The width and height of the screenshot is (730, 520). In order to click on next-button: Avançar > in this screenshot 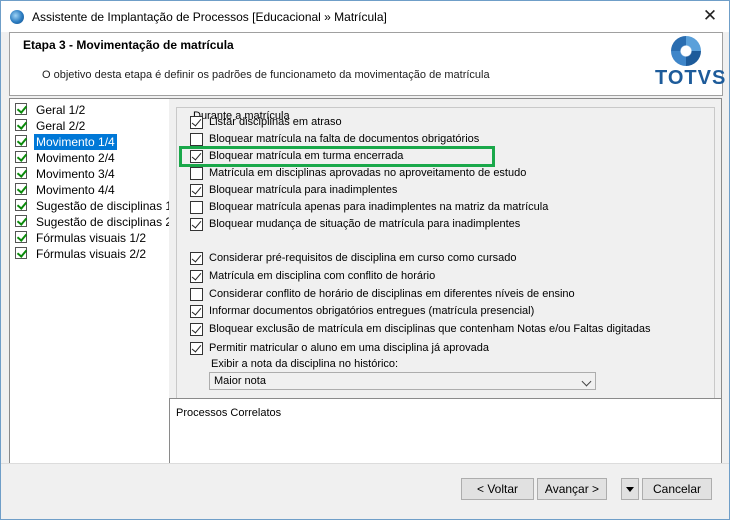, I will do `click(572, 489)`.